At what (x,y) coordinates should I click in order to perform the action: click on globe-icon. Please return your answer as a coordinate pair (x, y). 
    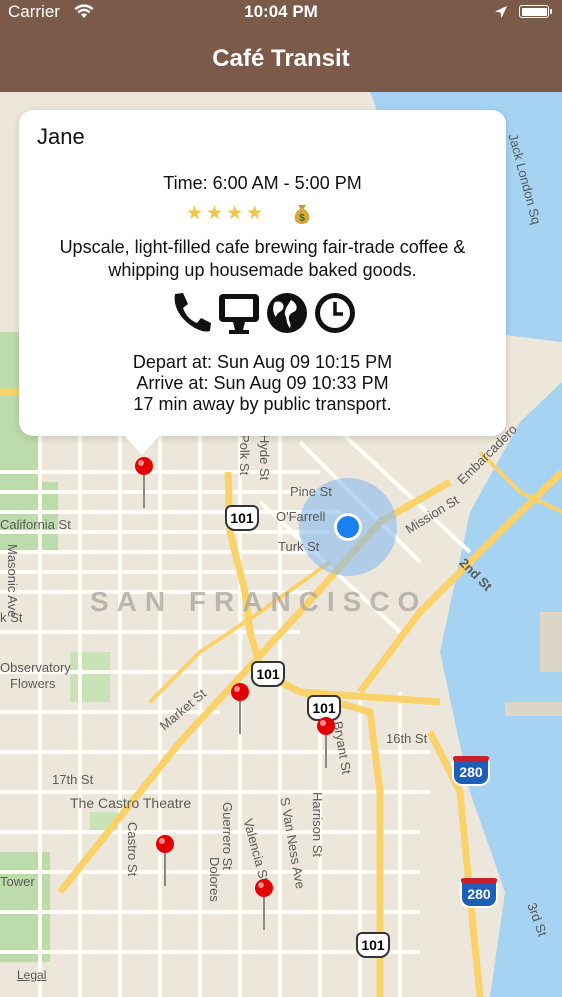
    Looking at the image, I should click on (287, 315).